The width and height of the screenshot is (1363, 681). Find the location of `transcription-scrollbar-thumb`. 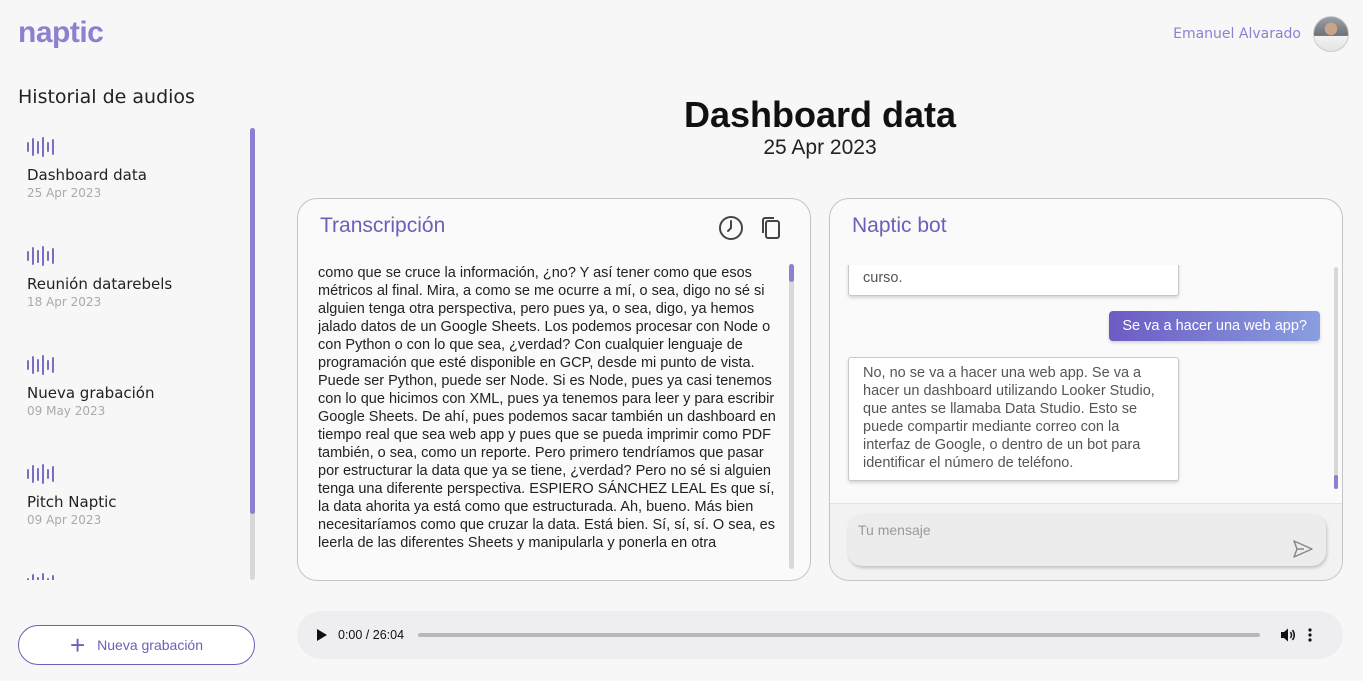

transcription-scrollbar-thumb is located at coordinates (791, 273).